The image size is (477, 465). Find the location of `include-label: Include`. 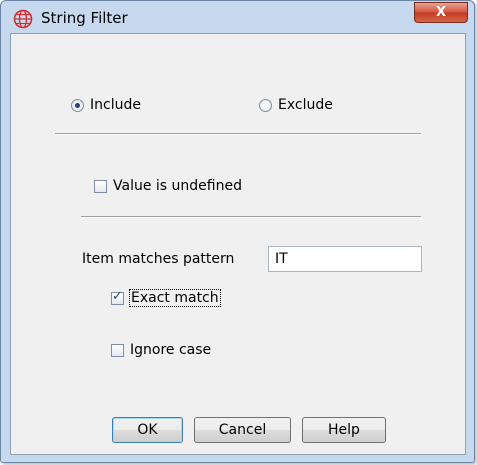

include-label: Include is located at coordinates (115, 105).